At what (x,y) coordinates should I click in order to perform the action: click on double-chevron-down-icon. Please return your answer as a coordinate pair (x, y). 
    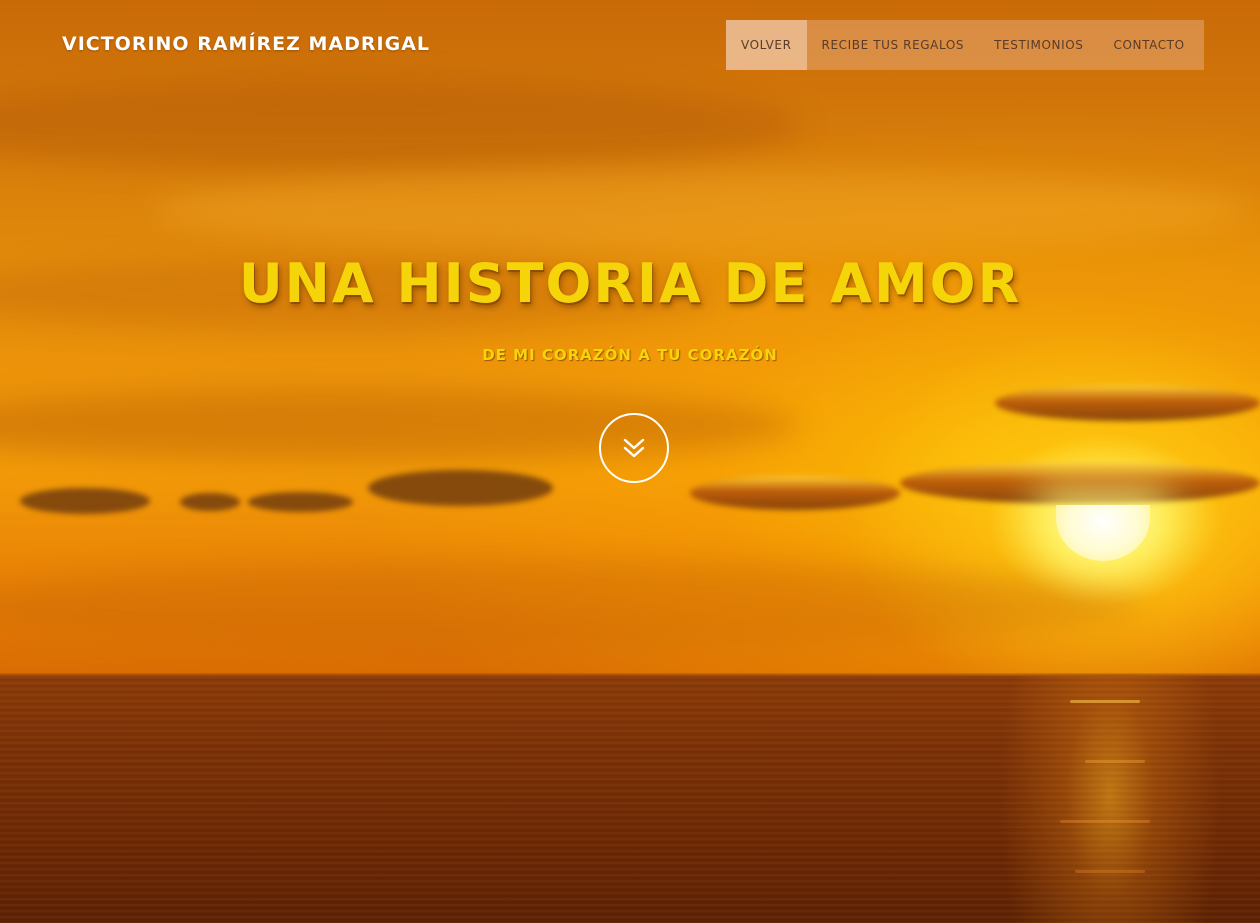
    Looking at the image, I should click on (634, 448).